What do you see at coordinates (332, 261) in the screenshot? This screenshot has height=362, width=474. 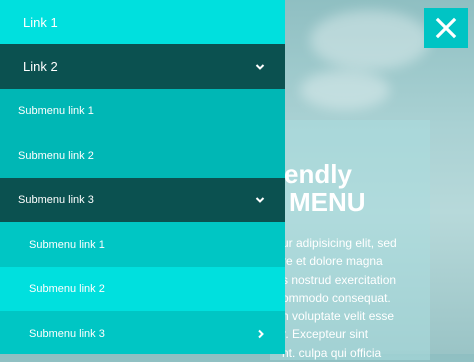 I see `hero-text-line: re et dolore magna` at bounding box center [332, 261].